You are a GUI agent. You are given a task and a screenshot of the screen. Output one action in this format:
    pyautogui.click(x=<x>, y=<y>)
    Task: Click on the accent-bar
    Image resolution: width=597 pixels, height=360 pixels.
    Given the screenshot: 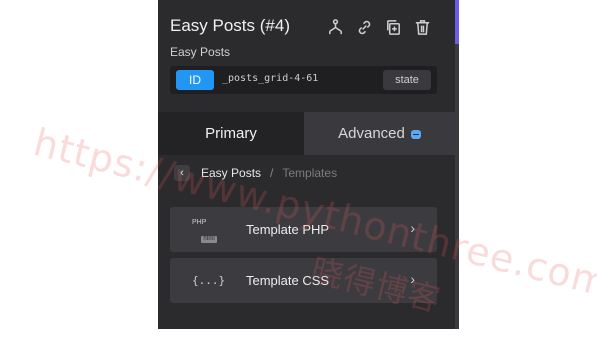 What is the action you would take?
    pyautogui.click(x=457, y=22)
    